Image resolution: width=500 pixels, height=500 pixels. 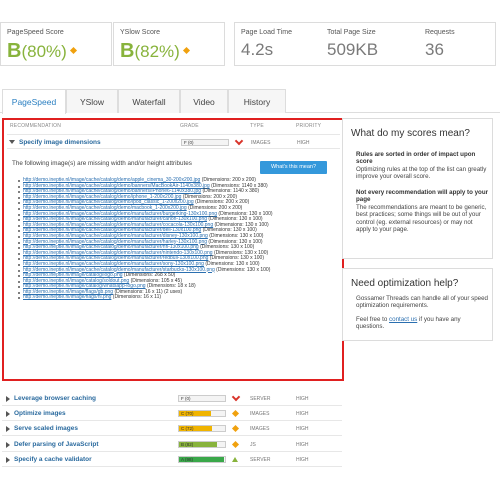 What do you see at coordinates (34, 101) in the screenshot?
I see `tab-pagespeed: PageSpeed` at bounding box center [34, 101].